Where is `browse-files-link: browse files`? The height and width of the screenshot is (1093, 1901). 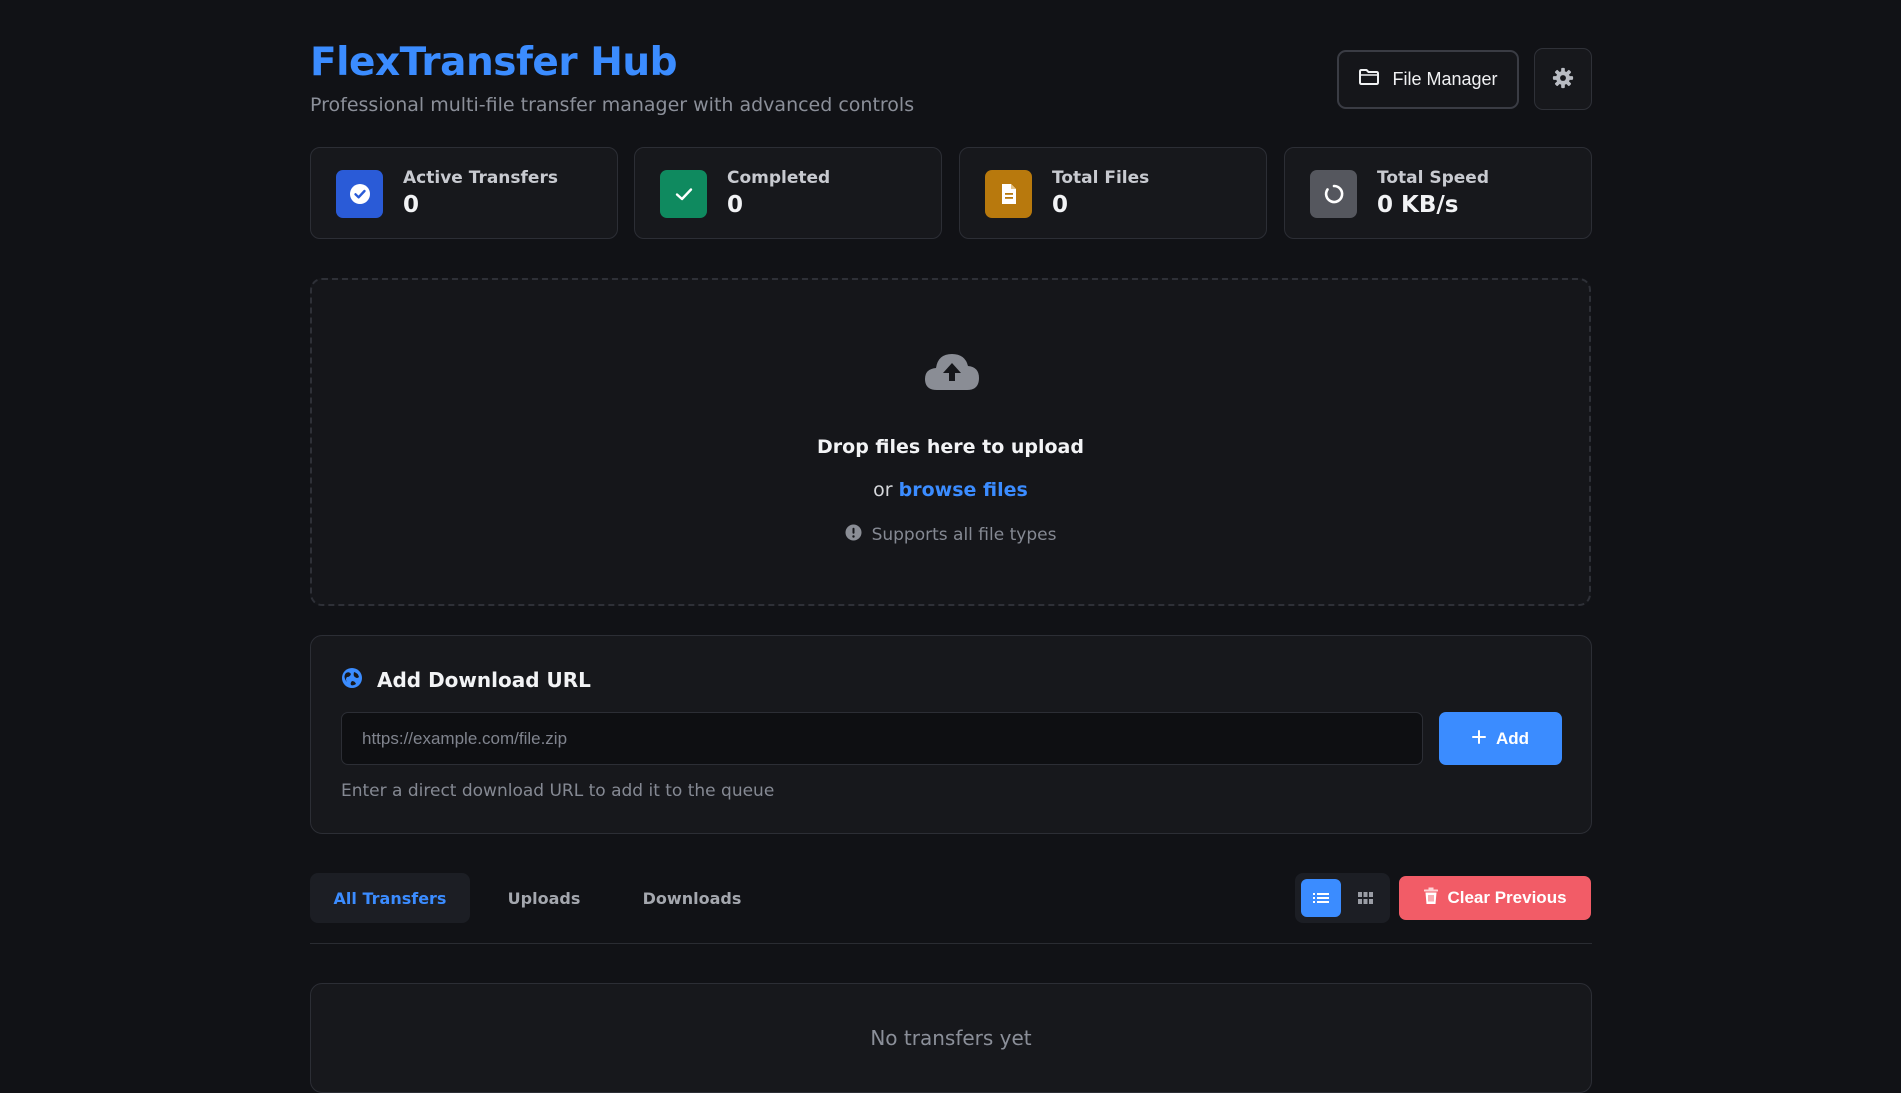 browse-files-link: browse files is located at coordinates (963, 490).